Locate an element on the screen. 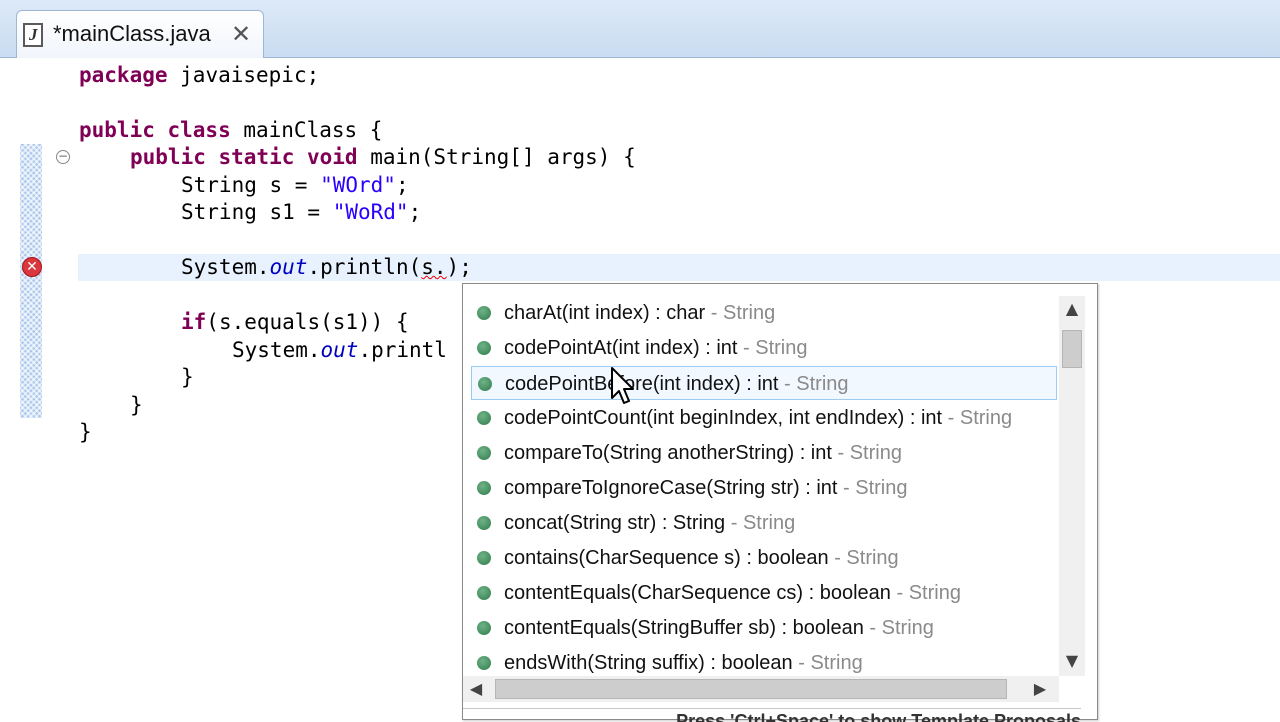 The height and width of the screenshot is (722, 1280). scroll-down-arrow-icon: ▼ is located at coordinates (1072, 661).